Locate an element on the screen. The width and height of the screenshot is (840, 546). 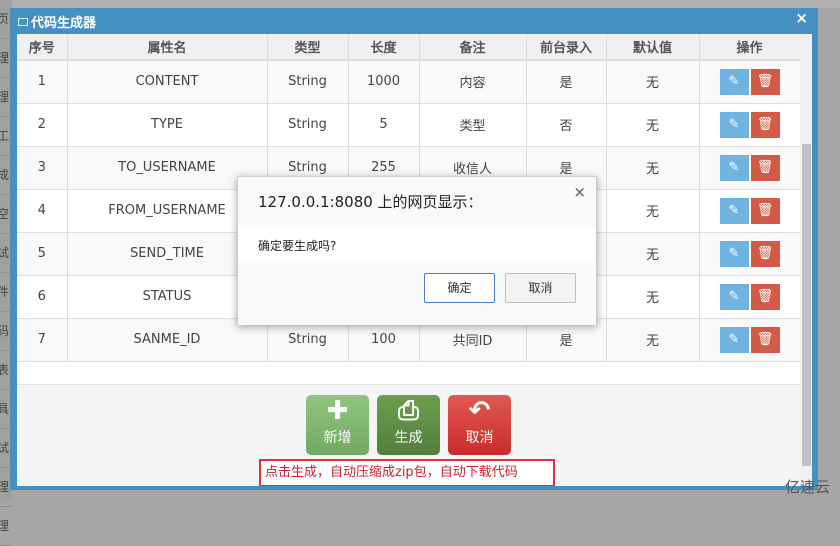
column-header: 类型 is located at coordinates (308, 47).